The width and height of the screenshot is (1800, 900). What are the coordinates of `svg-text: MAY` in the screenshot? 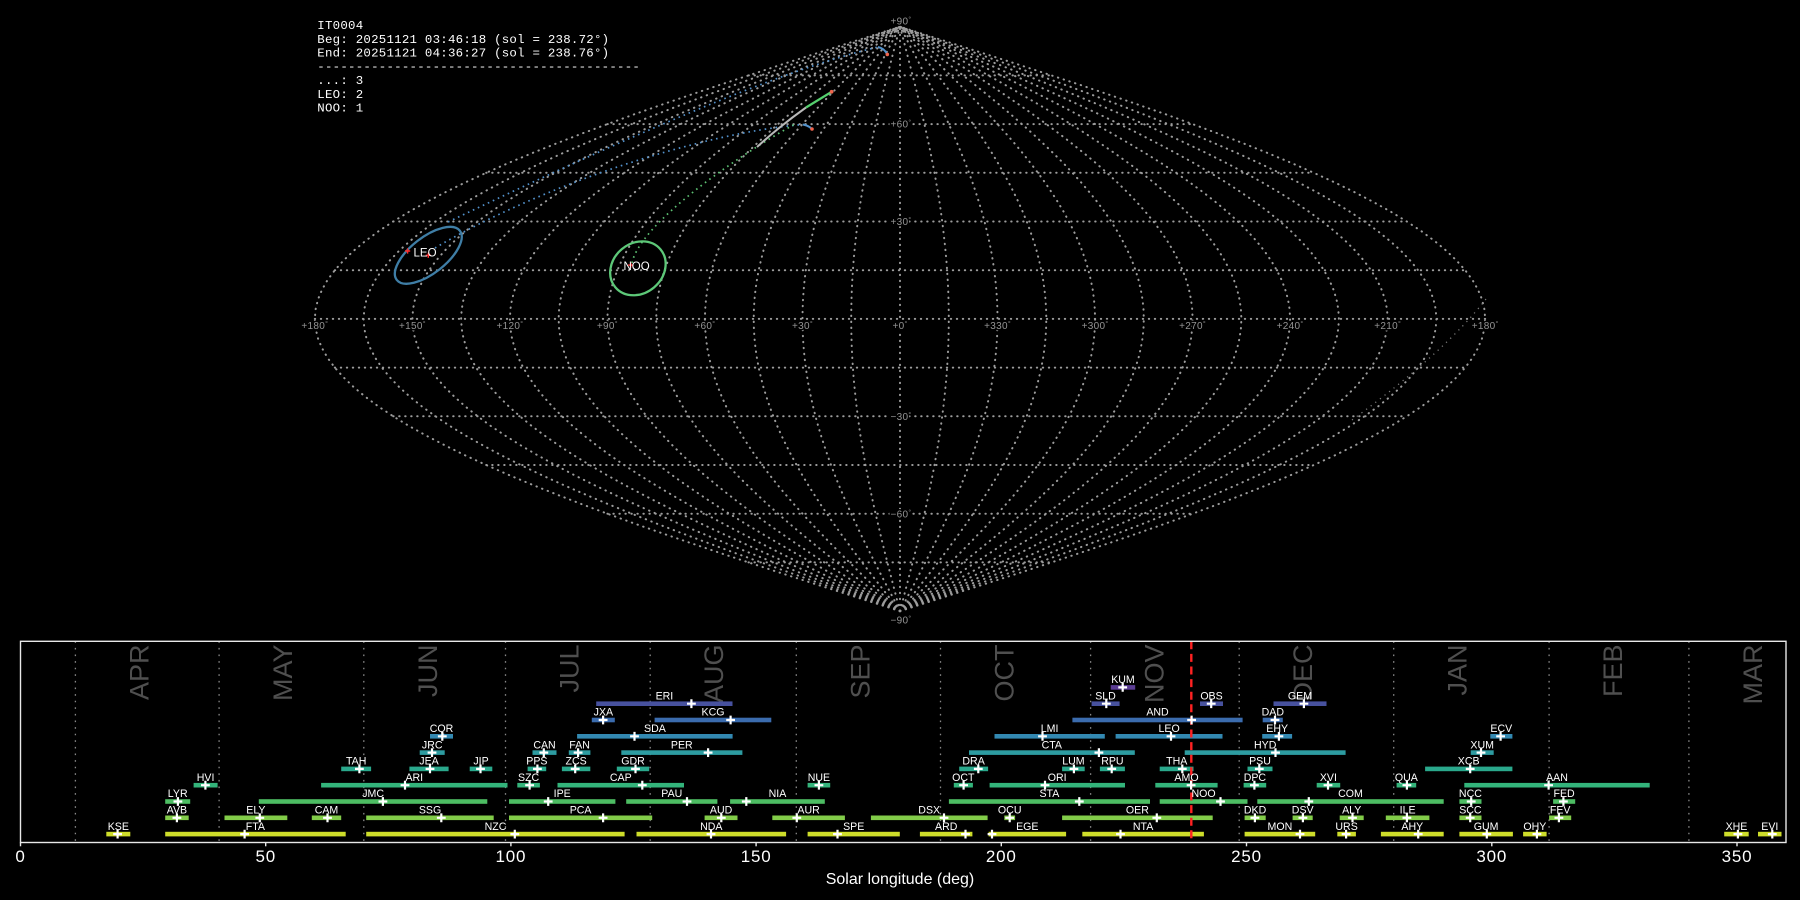 It's located at (283, 673).